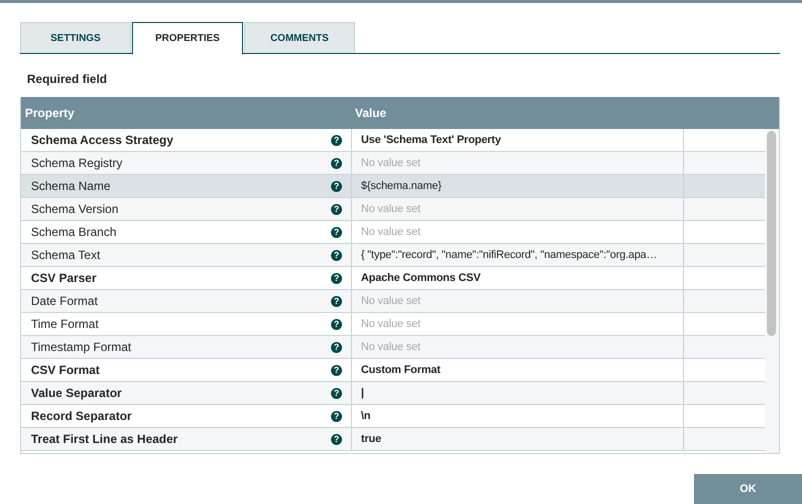  Describe the element at coordinates (104, 439) in the screenshot. I see `property-name: Treat First Line as Header` at that location.